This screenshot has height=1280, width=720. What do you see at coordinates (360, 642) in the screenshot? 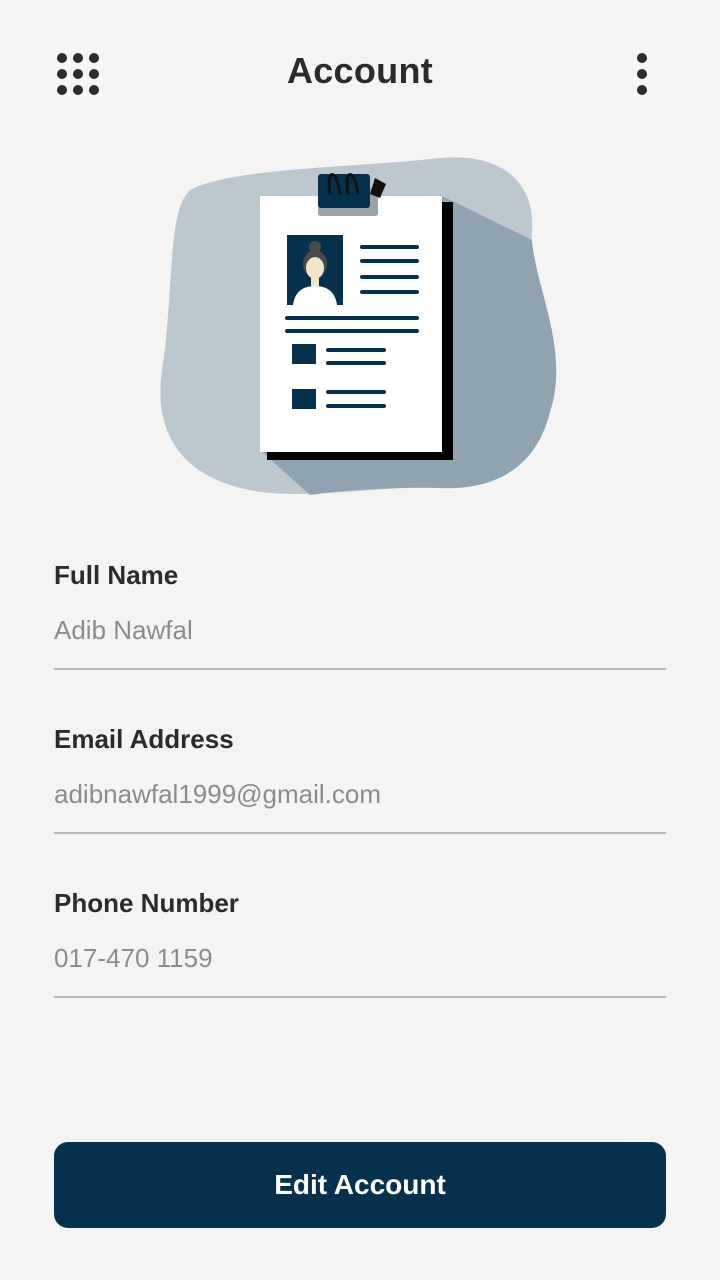
I see `full-name-value: Adib Nawfal` at bounding box center [360, 642].